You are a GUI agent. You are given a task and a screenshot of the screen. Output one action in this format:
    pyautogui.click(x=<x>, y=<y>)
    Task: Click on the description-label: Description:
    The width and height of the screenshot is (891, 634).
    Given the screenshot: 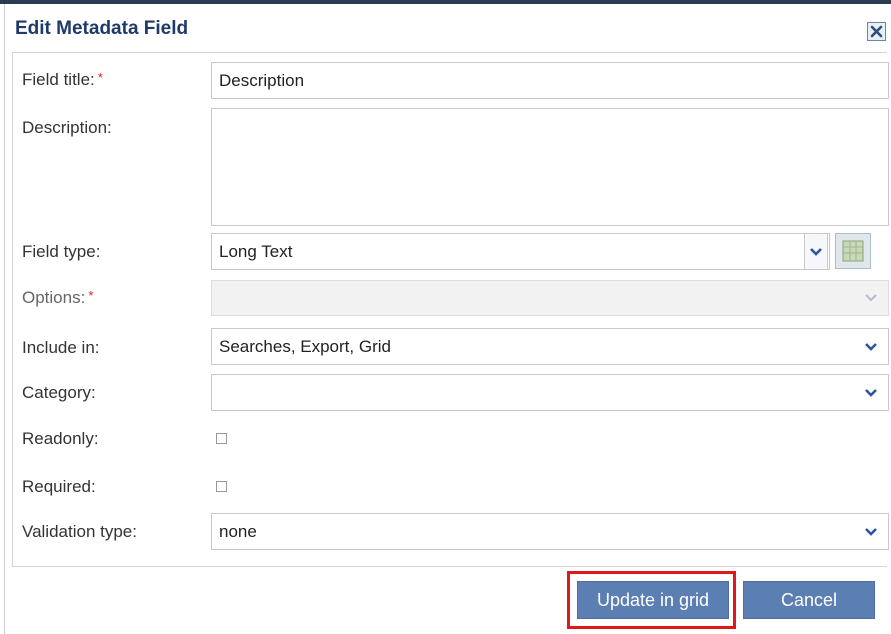 What is the action you would take?
    pyautogui.click(x=67, y=127)
    